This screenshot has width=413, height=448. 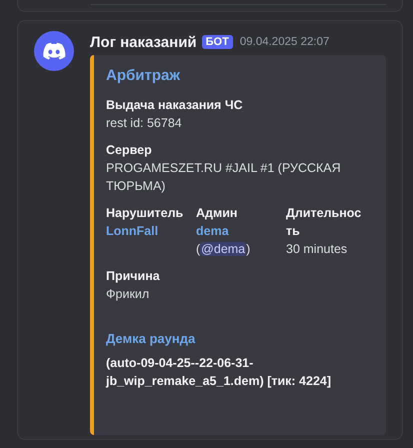 What do you see at coordinates (324, 222) in the screenshot?
I see `field-name: Длительность` at bounding box center [324, 222].